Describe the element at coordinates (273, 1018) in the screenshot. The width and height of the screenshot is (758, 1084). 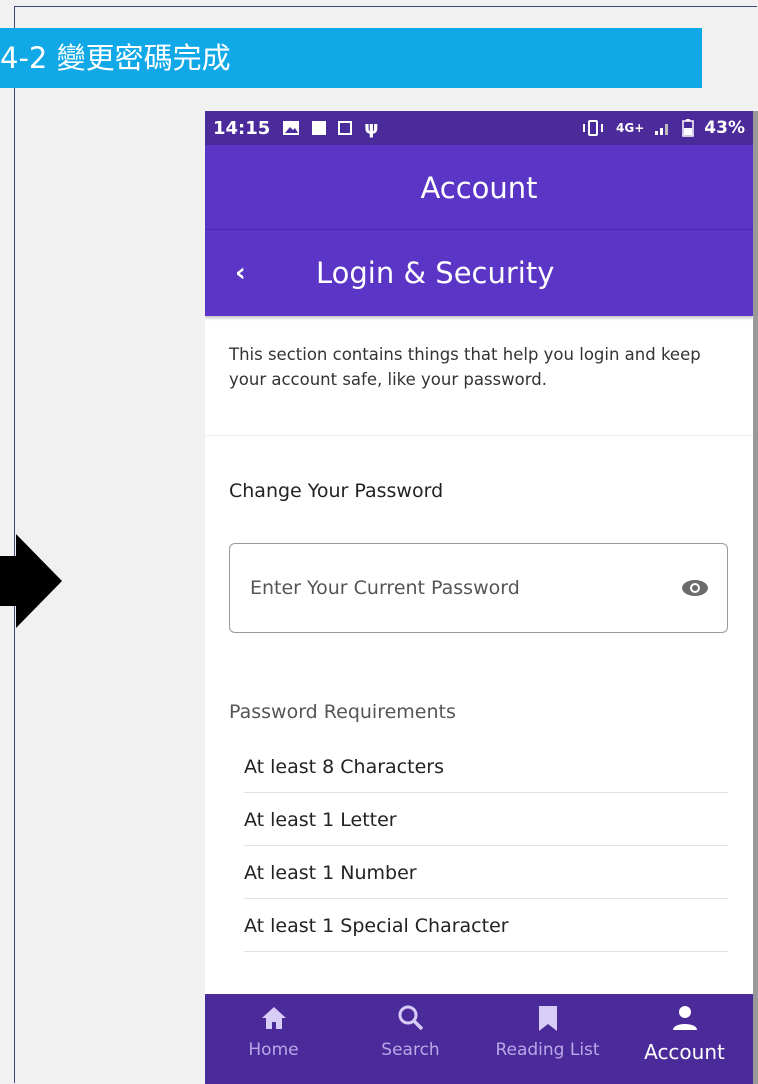
I see `home-icon` at that location.